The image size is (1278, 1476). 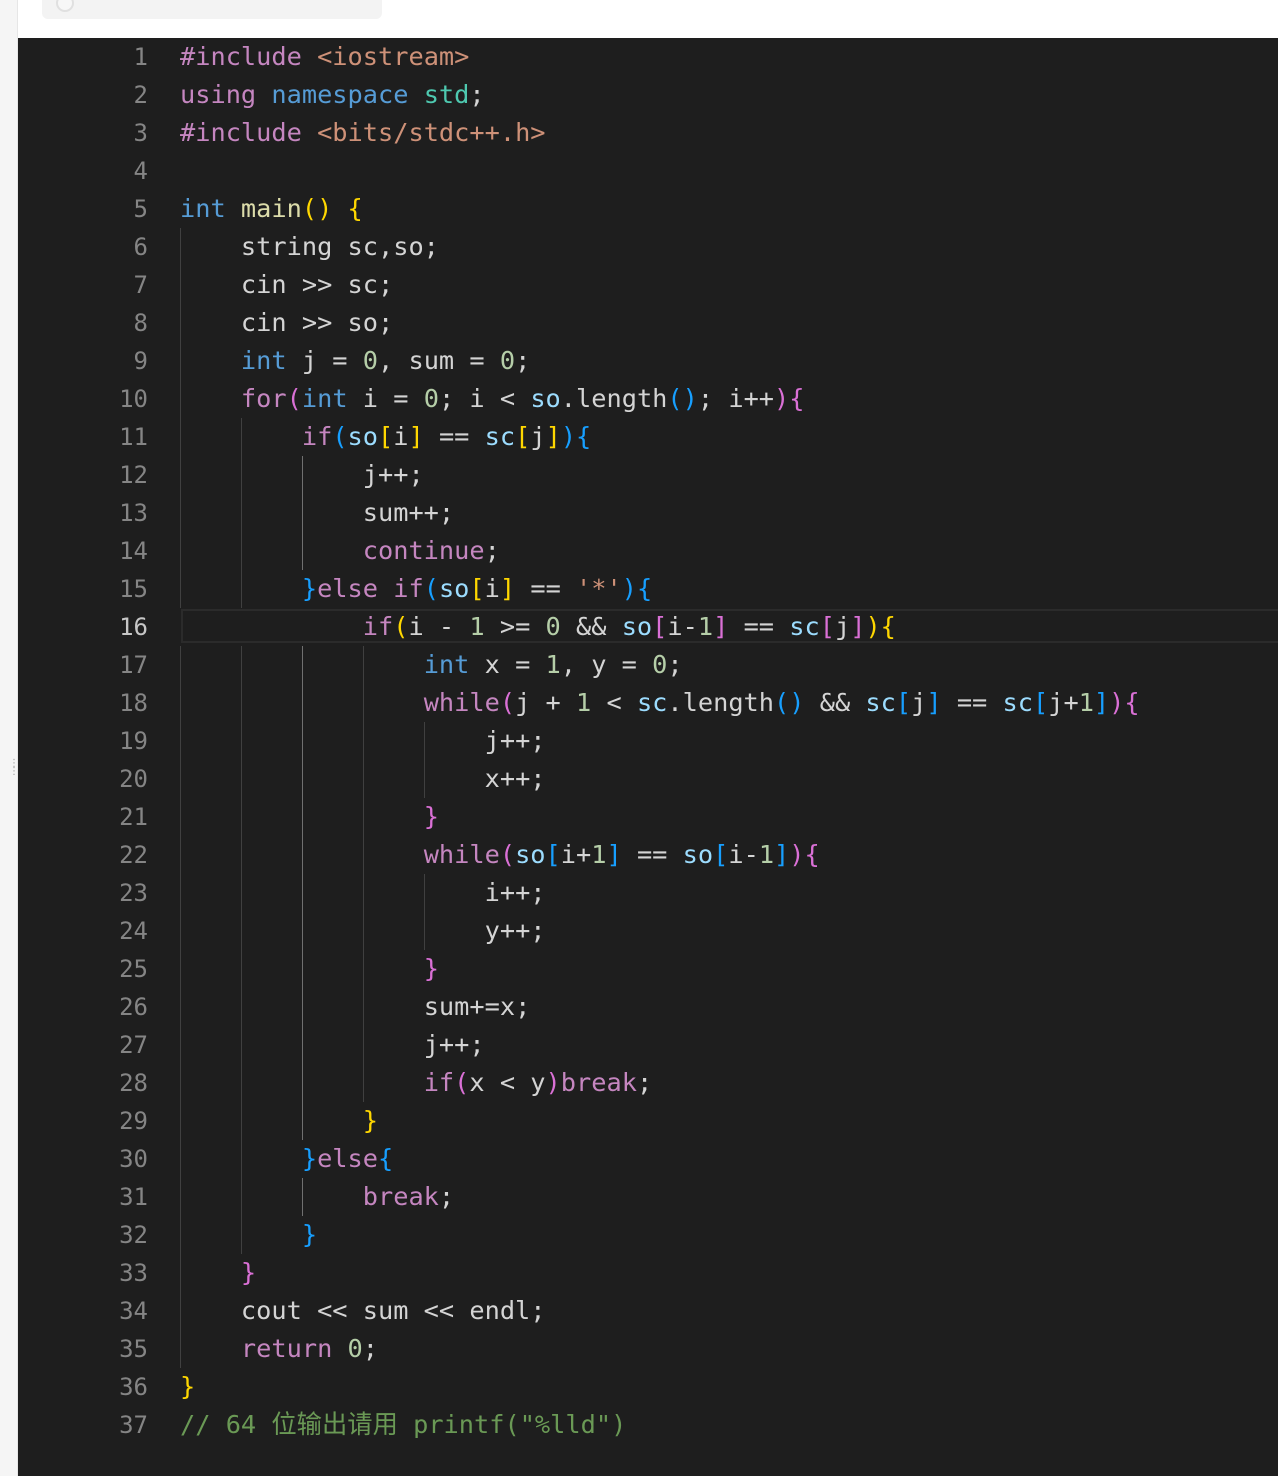 What do you see at coordinates (648, 817) in the screenshot?
I see `code-line: 21 }` at bounding box center [648, 817].